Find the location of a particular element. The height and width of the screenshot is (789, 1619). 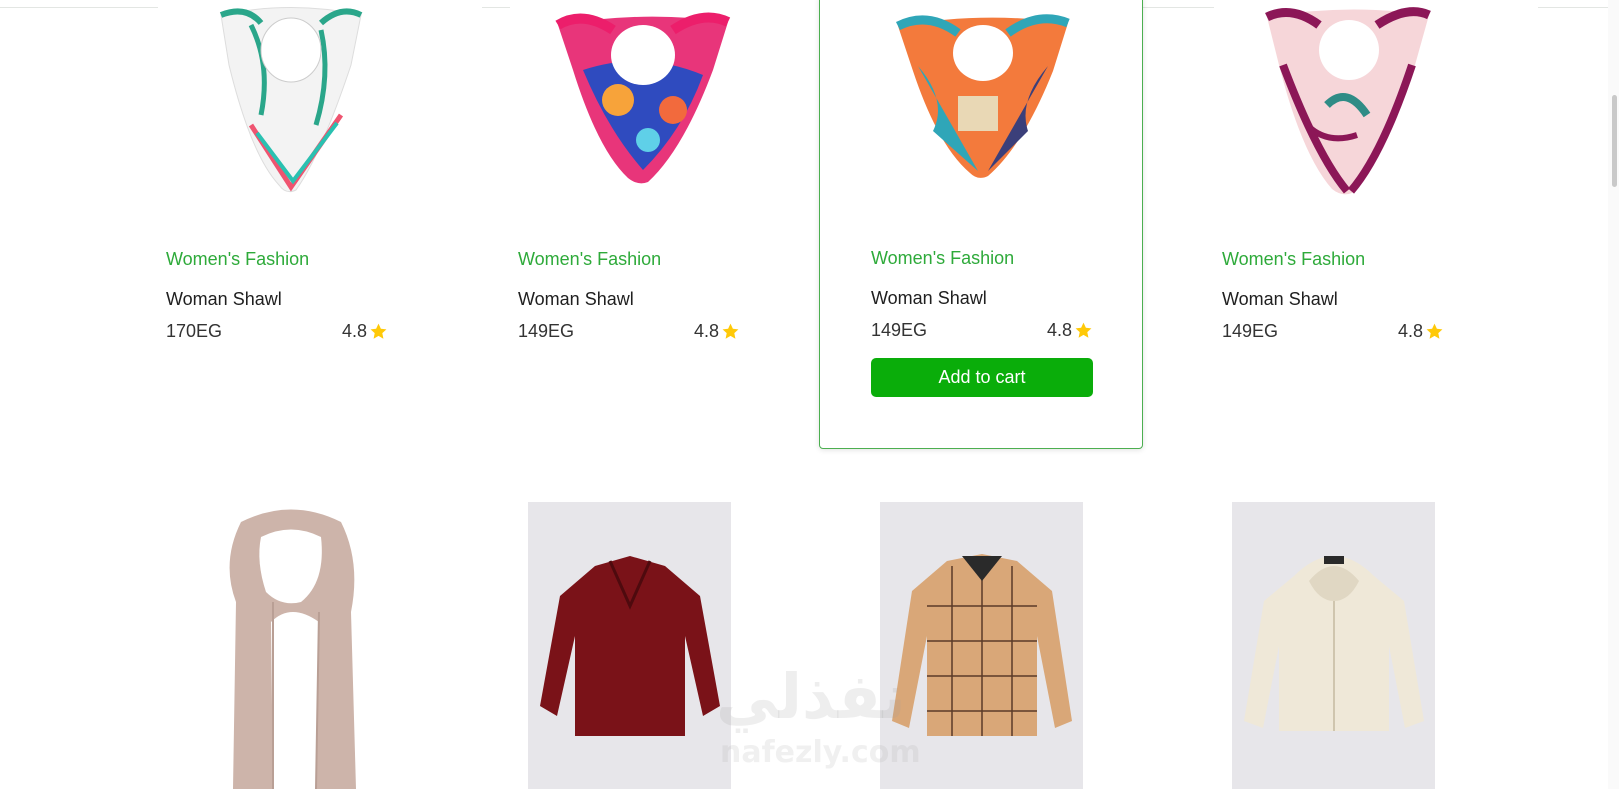

product-info: Women's Fashion Woman Shawl 170EG 4.8 is located at coordinates (277, 295).